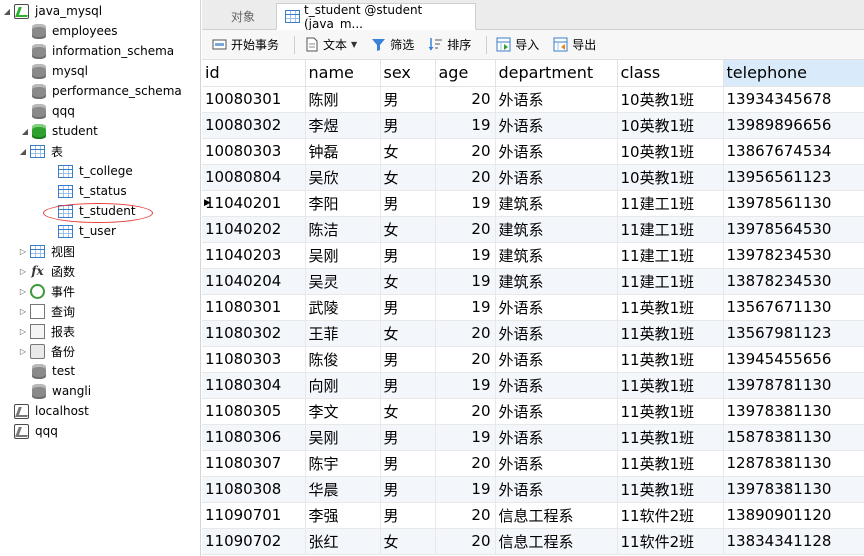 Image resolution: width=864 pixels, height=556 pixels. Describe the element at coordinates (97, 51) in the screenshot. I see `tree-item-information_schema: information_schema` at that location.